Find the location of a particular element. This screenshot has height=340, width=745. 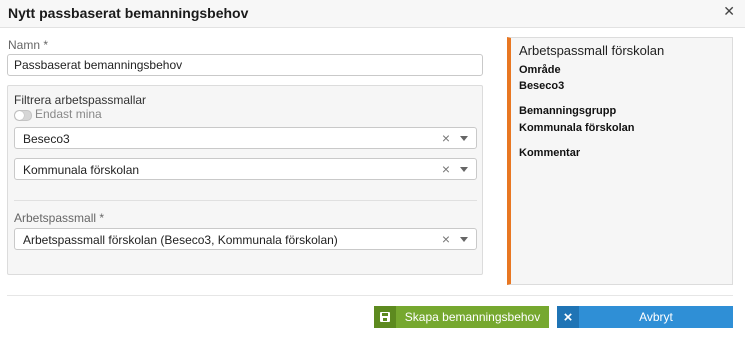

area-select: Beseco3 × is located at coordinates (245, 138).